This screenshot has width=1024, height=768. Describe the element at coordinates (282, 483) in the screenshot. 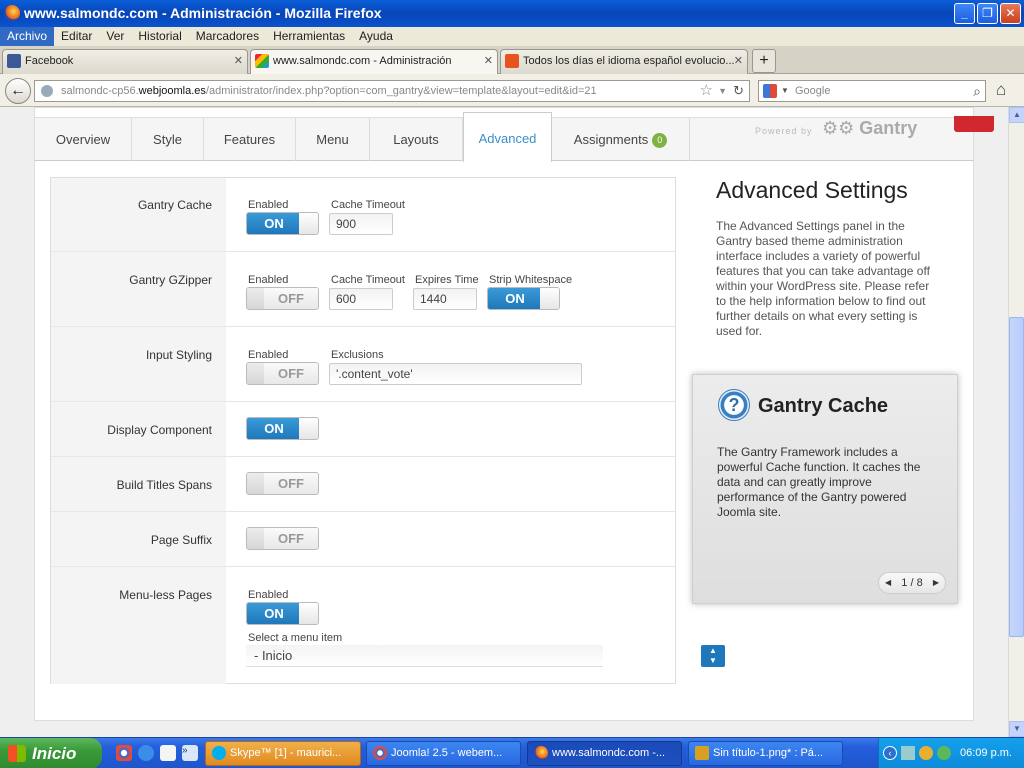

I see `build-titles-toggle: OFF` at that location.